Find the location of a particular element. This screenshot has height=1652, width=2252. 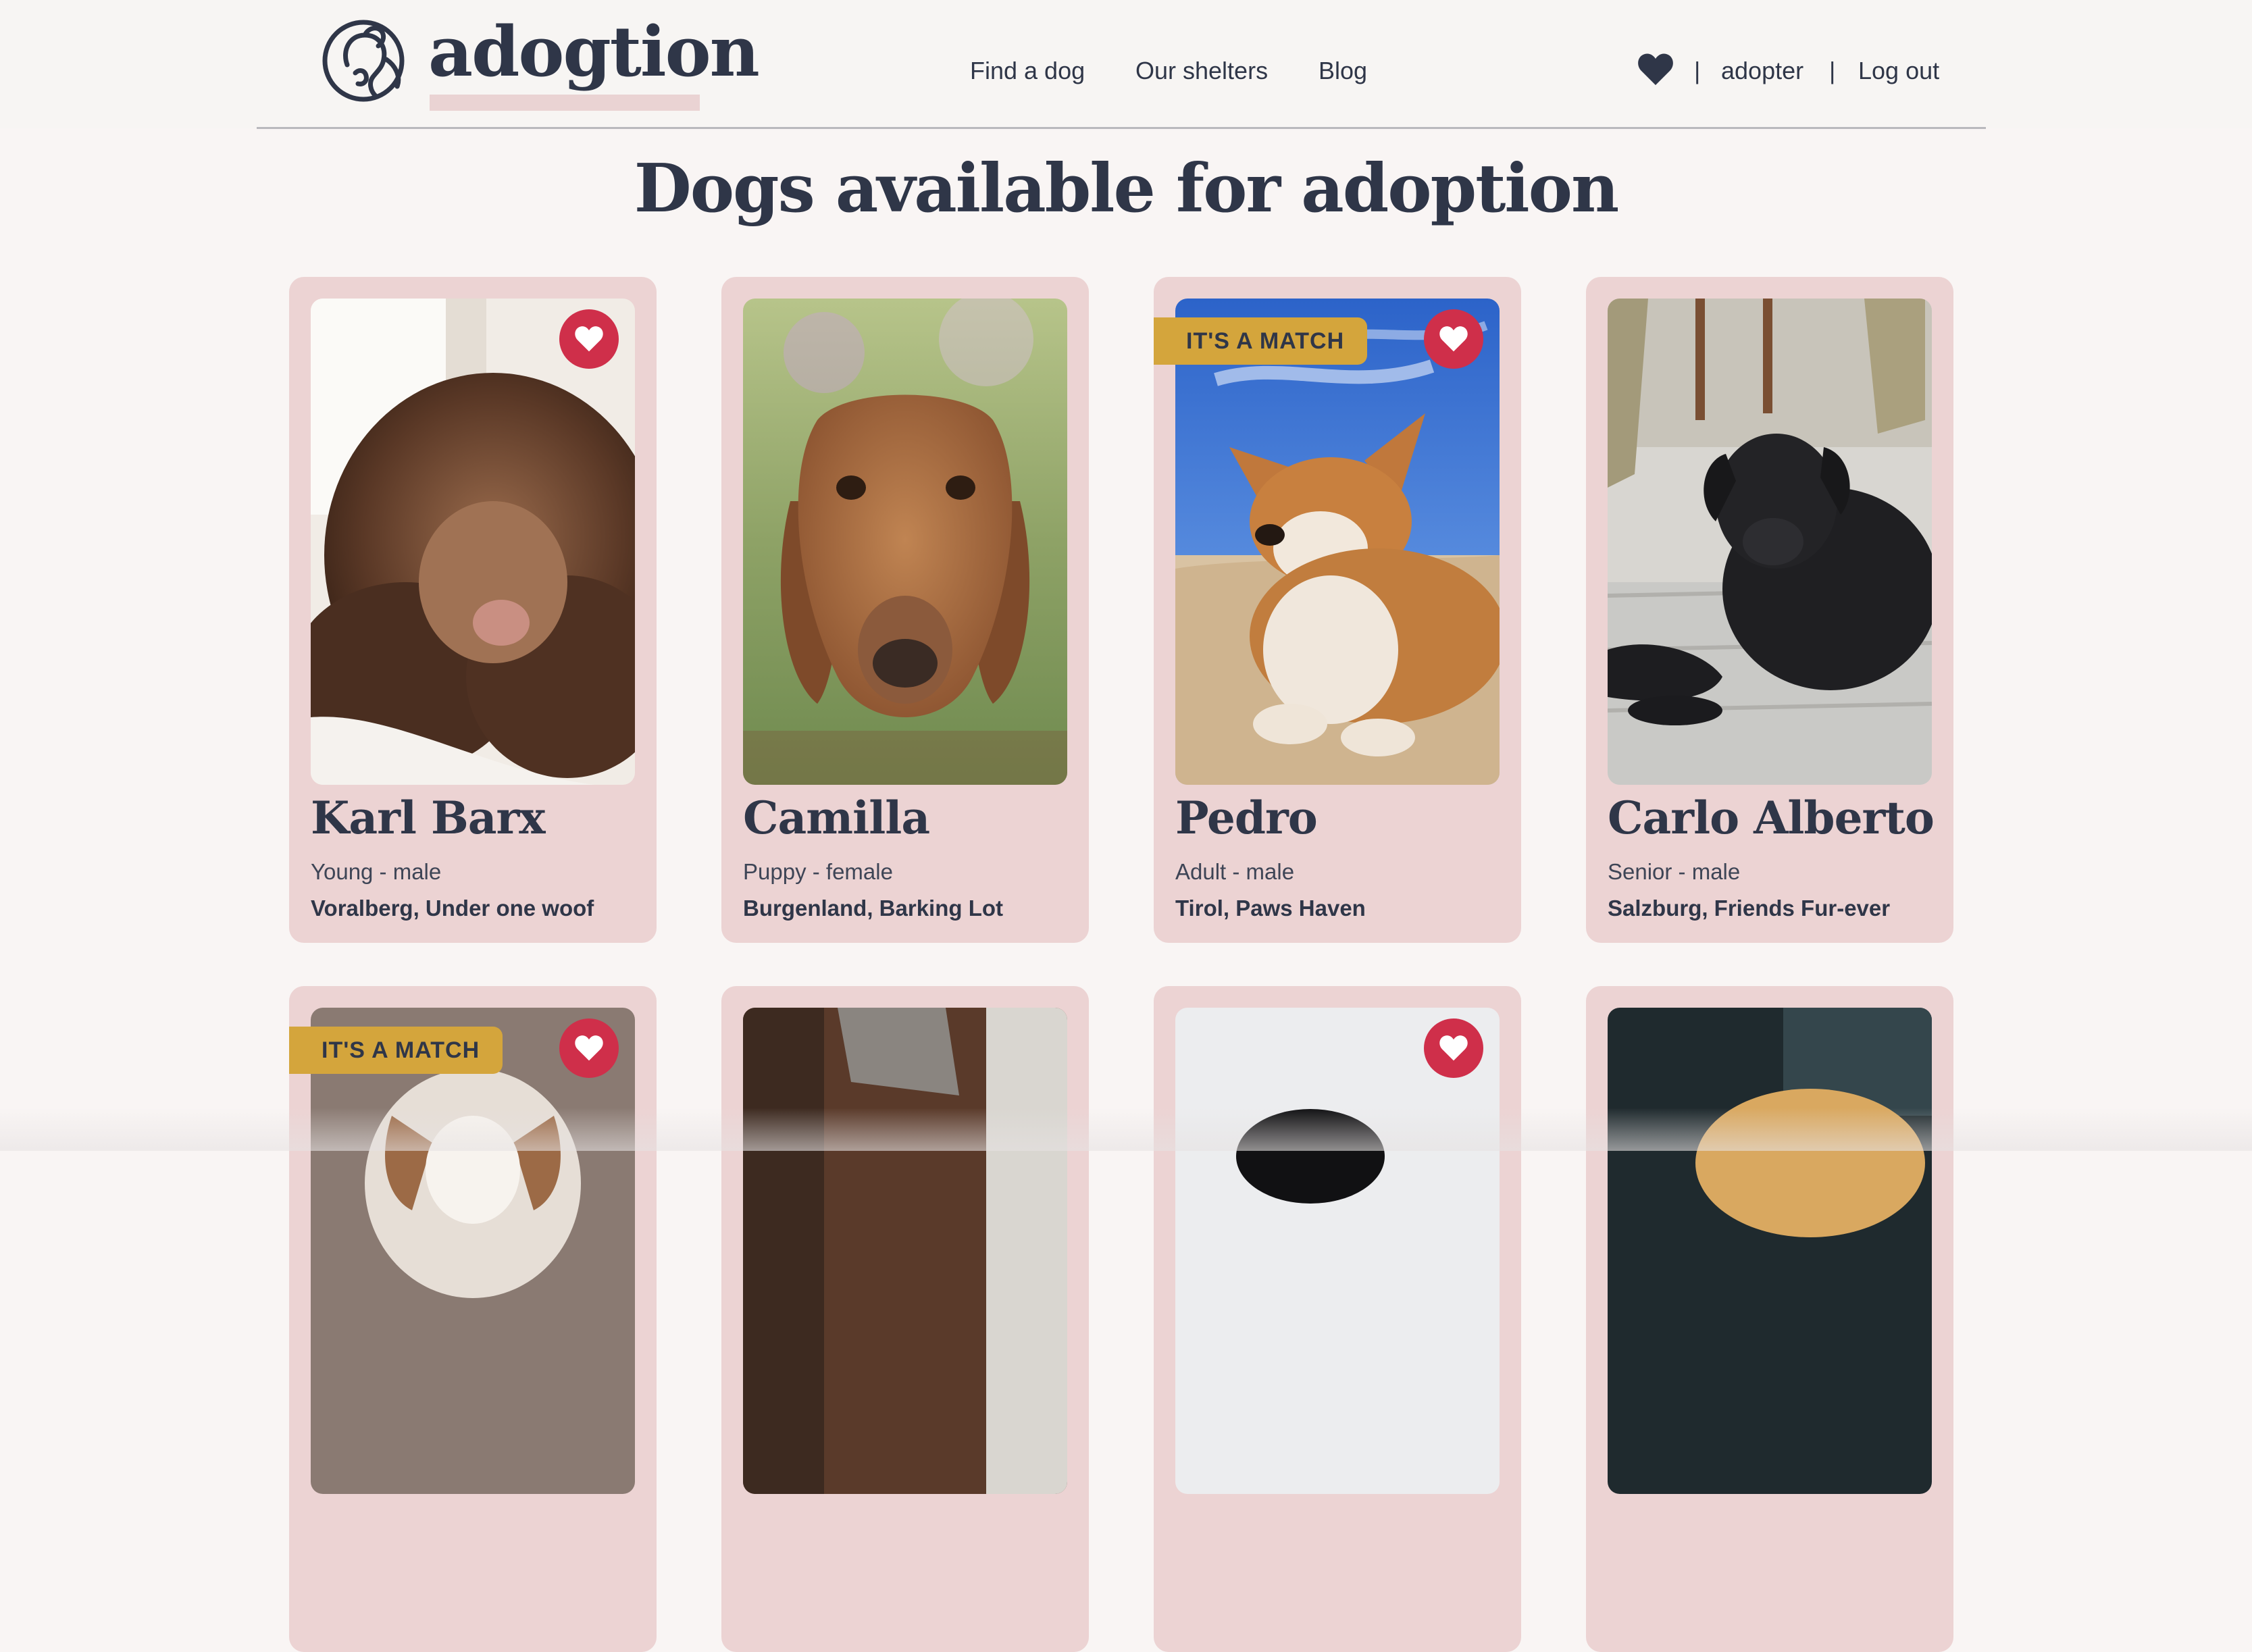

nav-blog: Blog is located at coordinates (1343, 71).